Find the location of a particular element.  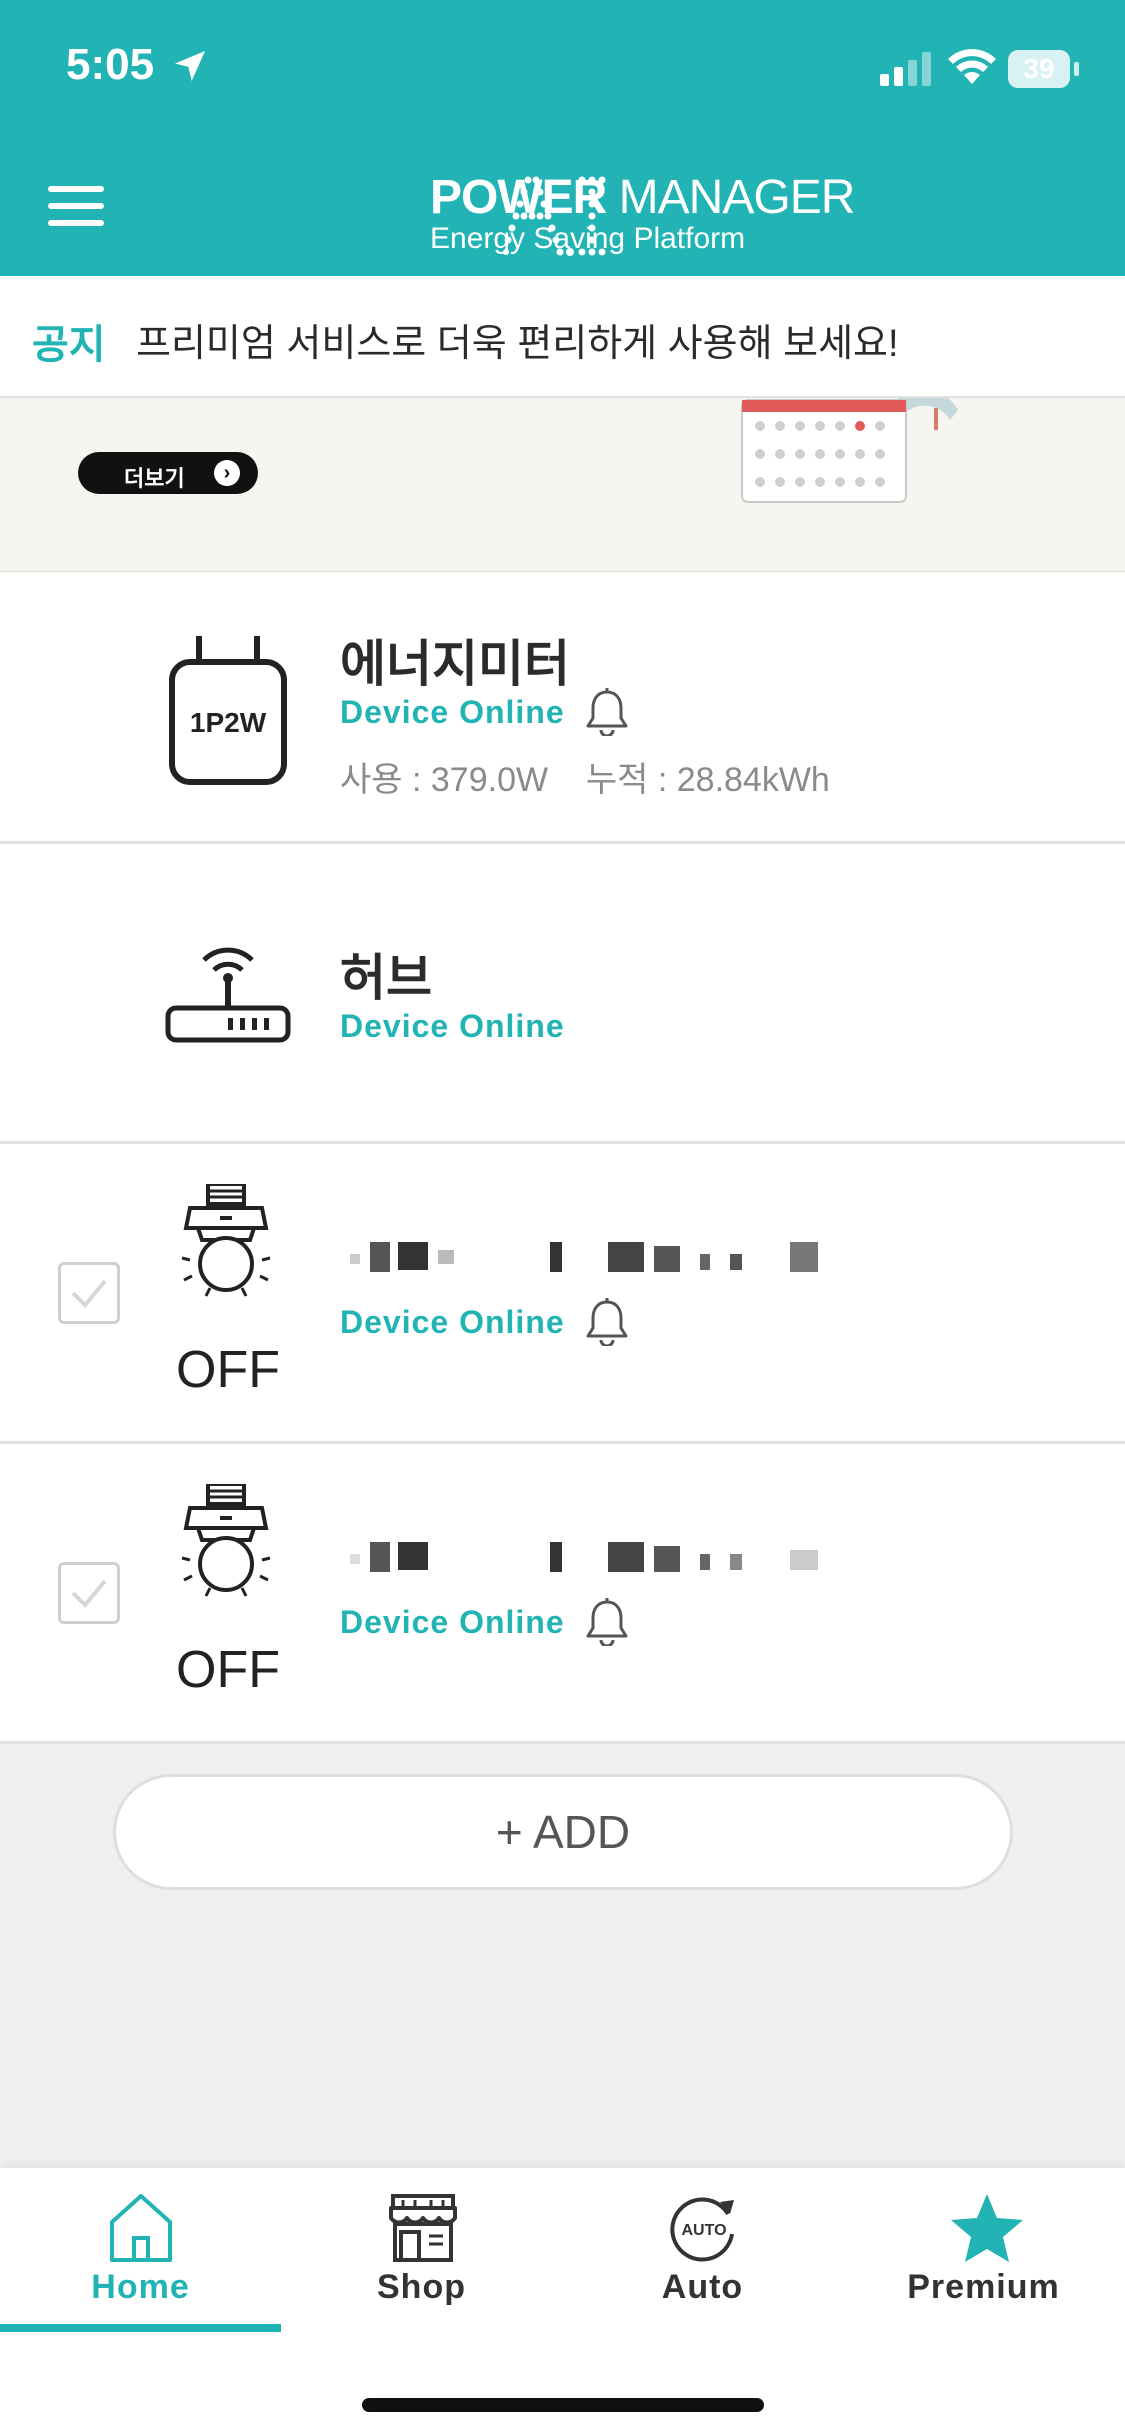

battery-indicator: 39 is located at coordinates (1039, 69).